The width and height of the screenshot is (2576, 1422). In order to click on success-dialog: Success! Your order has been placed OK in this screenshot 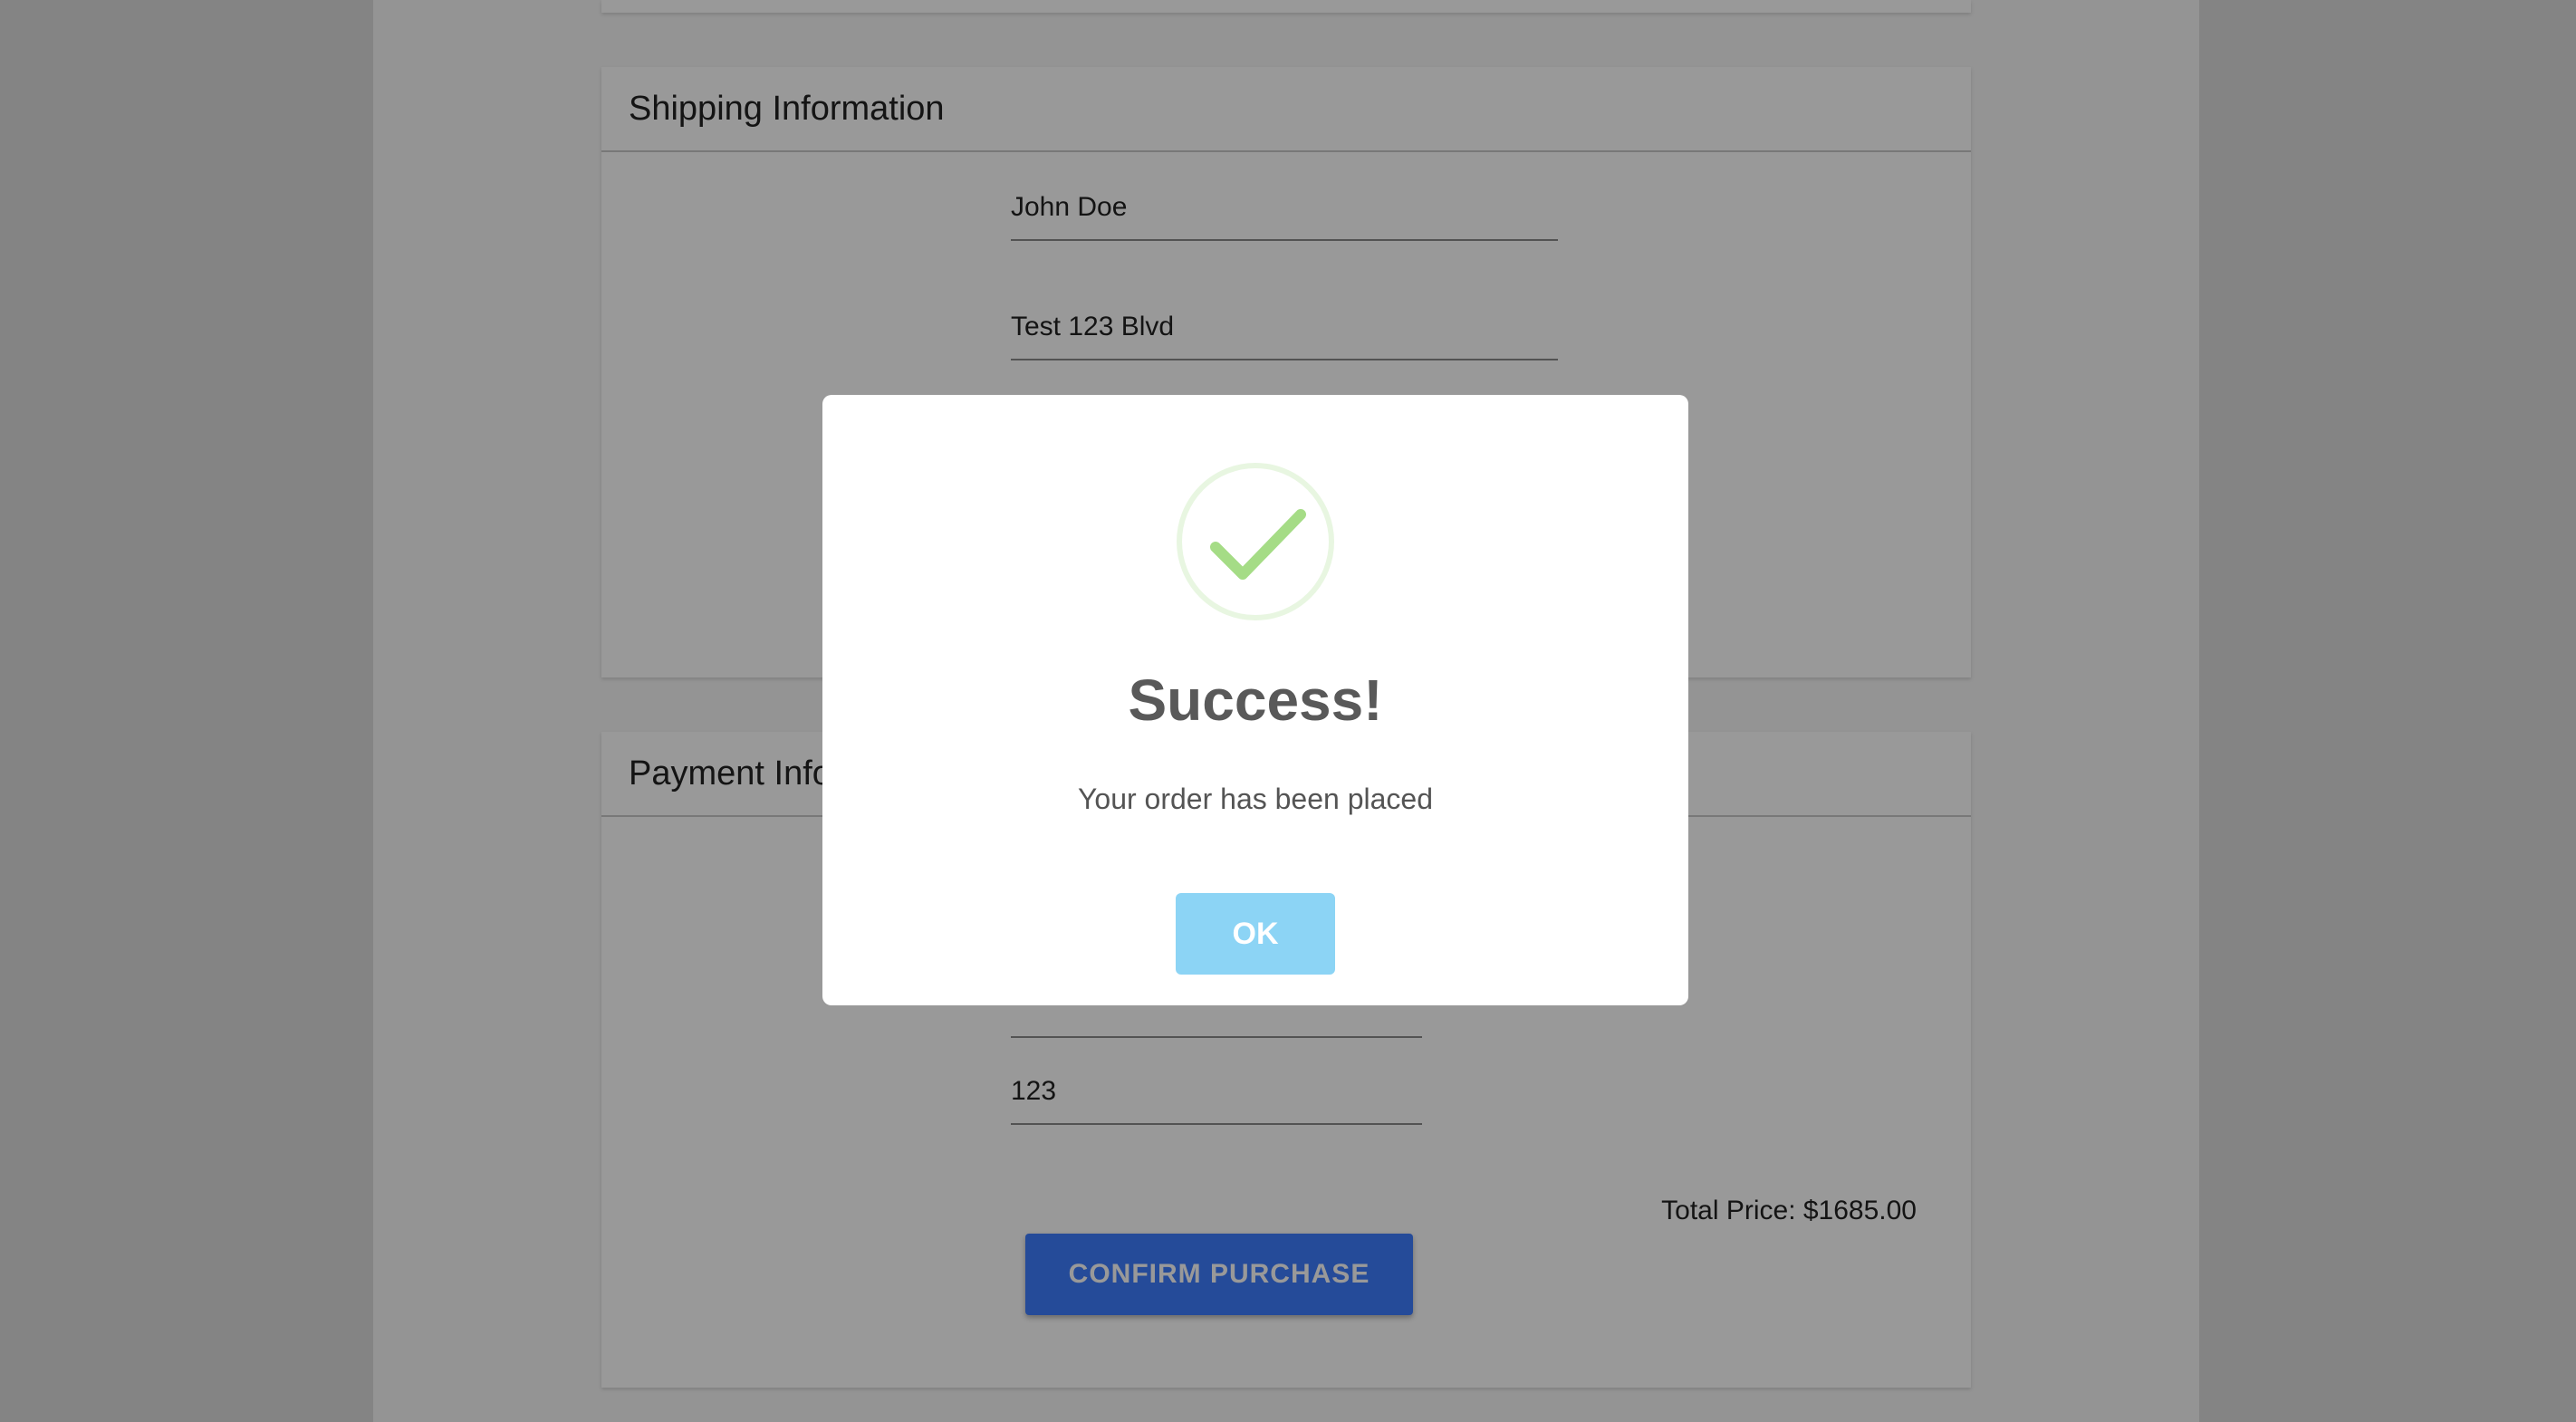, I will do `click(1255, 700)`.